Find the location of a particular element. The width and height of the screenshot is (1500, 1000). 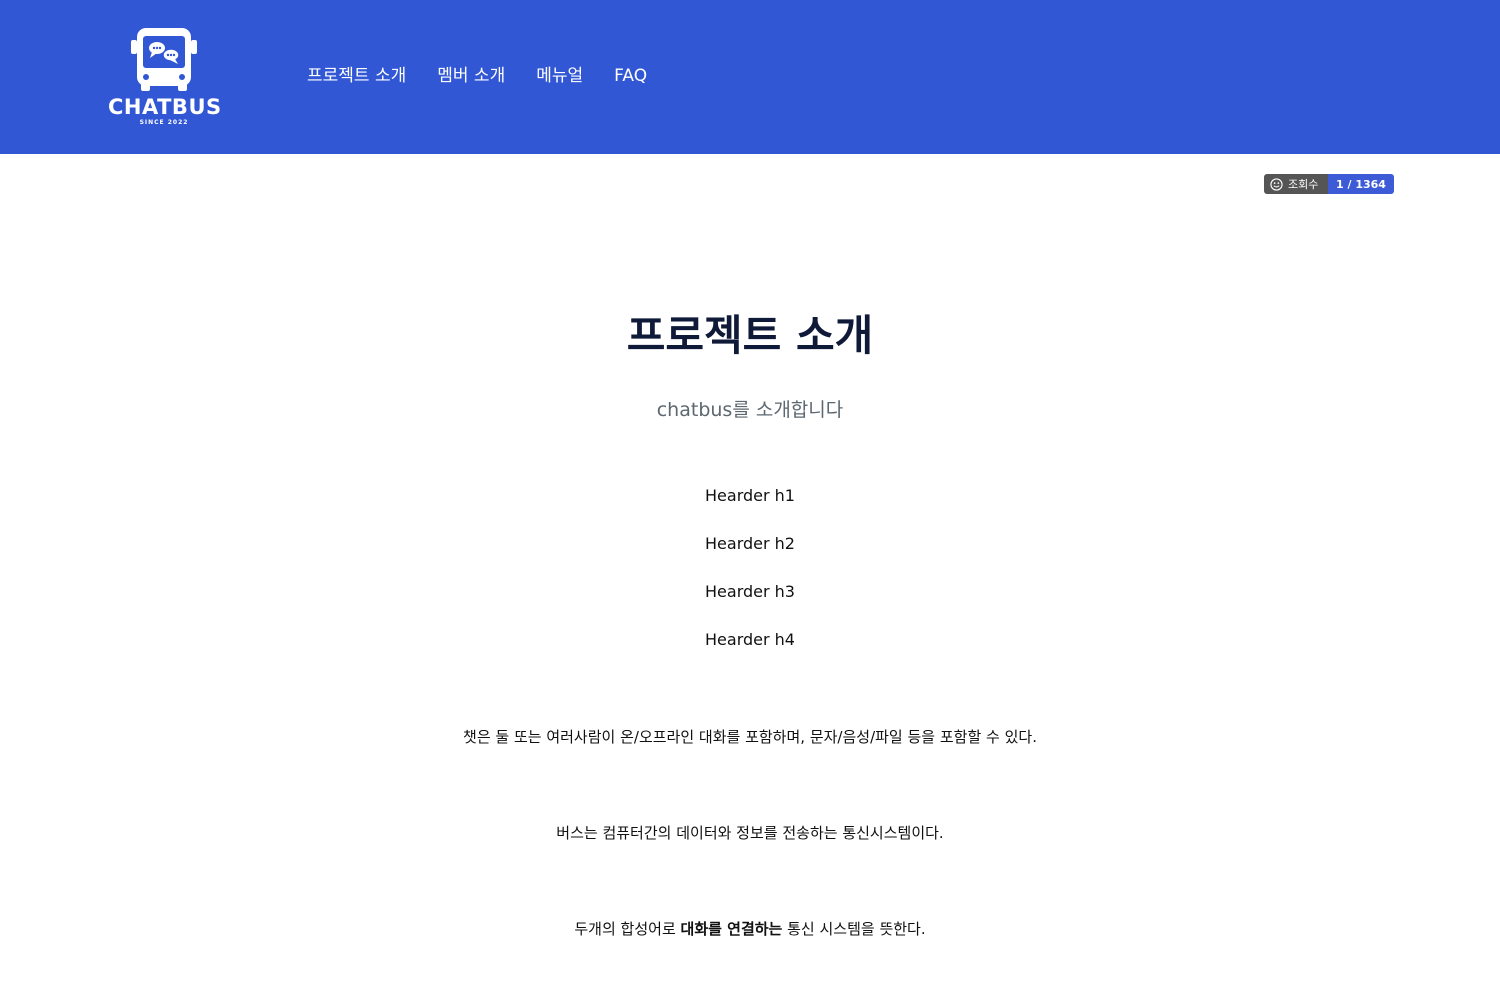

page-title: 프로젝트 소개 is located at coordinates (750, 335).